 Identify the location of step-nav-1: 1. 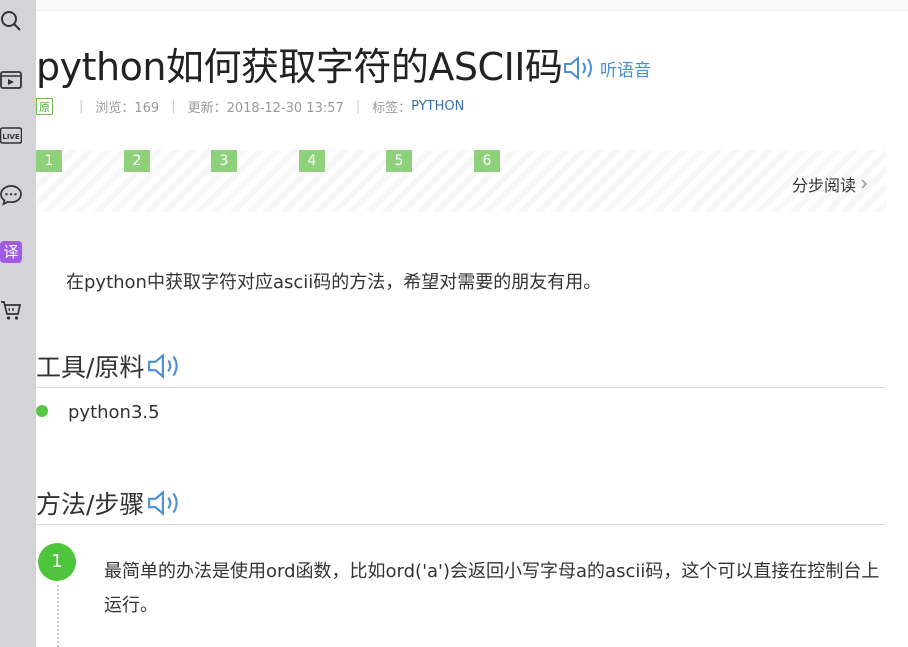
(49, 161).